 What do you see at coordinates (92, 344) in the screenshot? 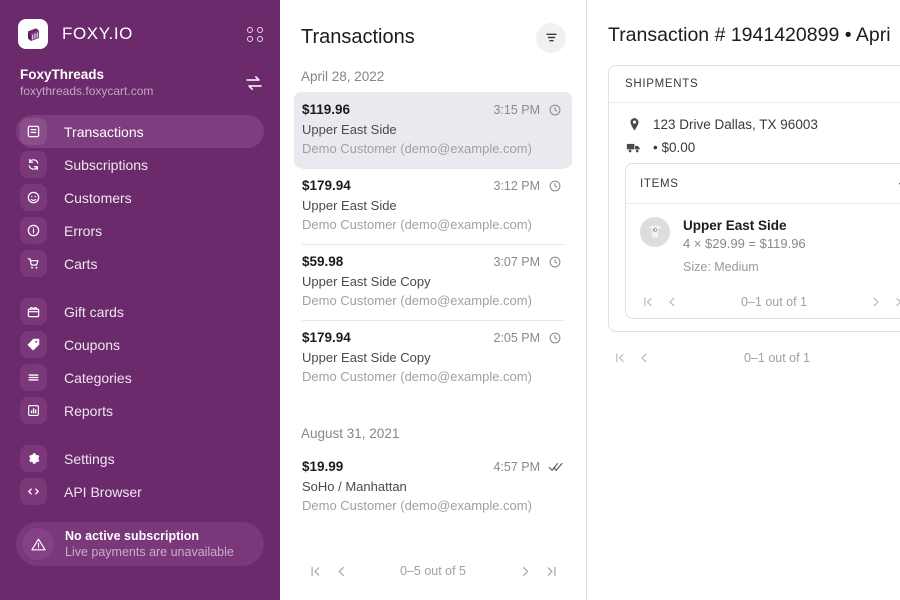
I see `sidebar-item-label: Coupons` at bounding box center [92, 344].